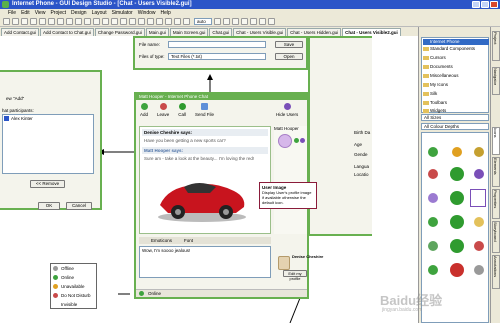 This screenshot has width=500, height=323. What do you see at coordinates (141, 21) in the screenshot?
I see `line-icon` at bounding box center [141, 21].